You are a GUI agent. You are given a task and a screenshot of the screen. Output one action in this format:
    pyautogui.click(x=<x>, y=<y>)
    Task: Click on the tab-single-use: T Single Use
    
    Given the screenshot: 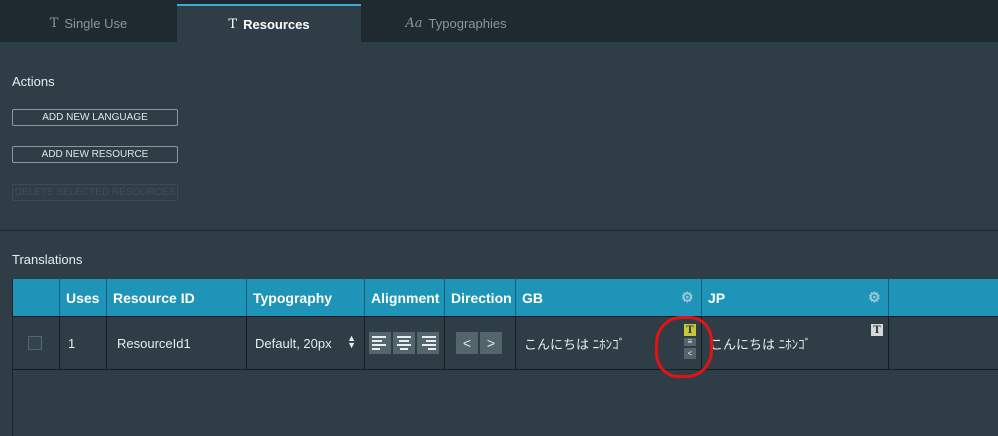 What is the action you would take?
    pyautogui.click(x=88, y=23)
    